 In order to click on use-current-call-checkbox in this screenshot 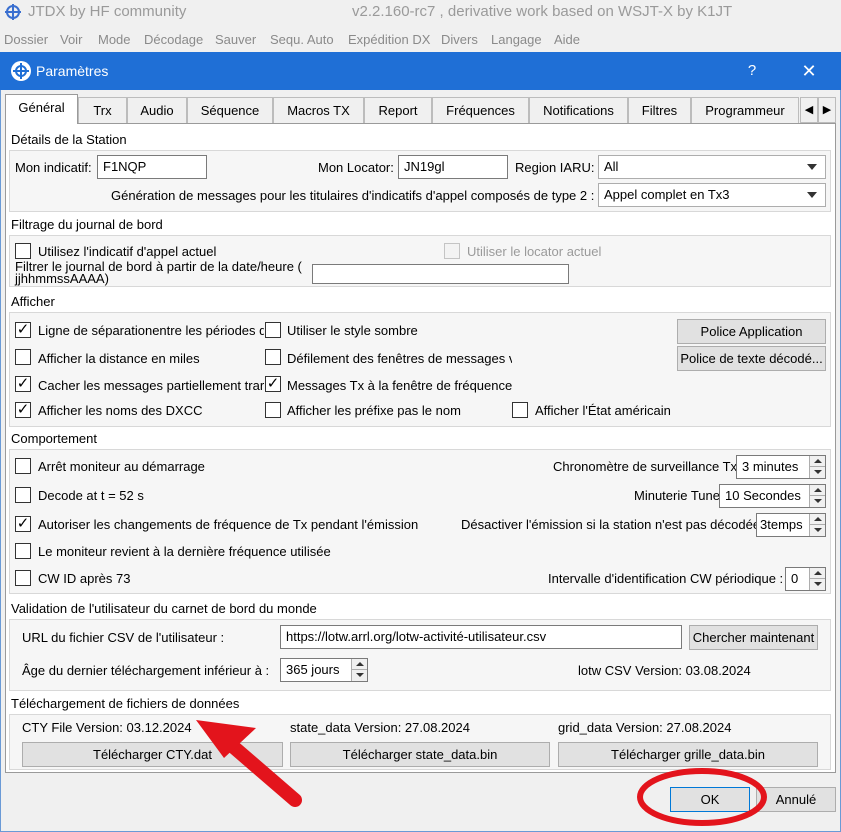, I will do `click(23, 251)`.